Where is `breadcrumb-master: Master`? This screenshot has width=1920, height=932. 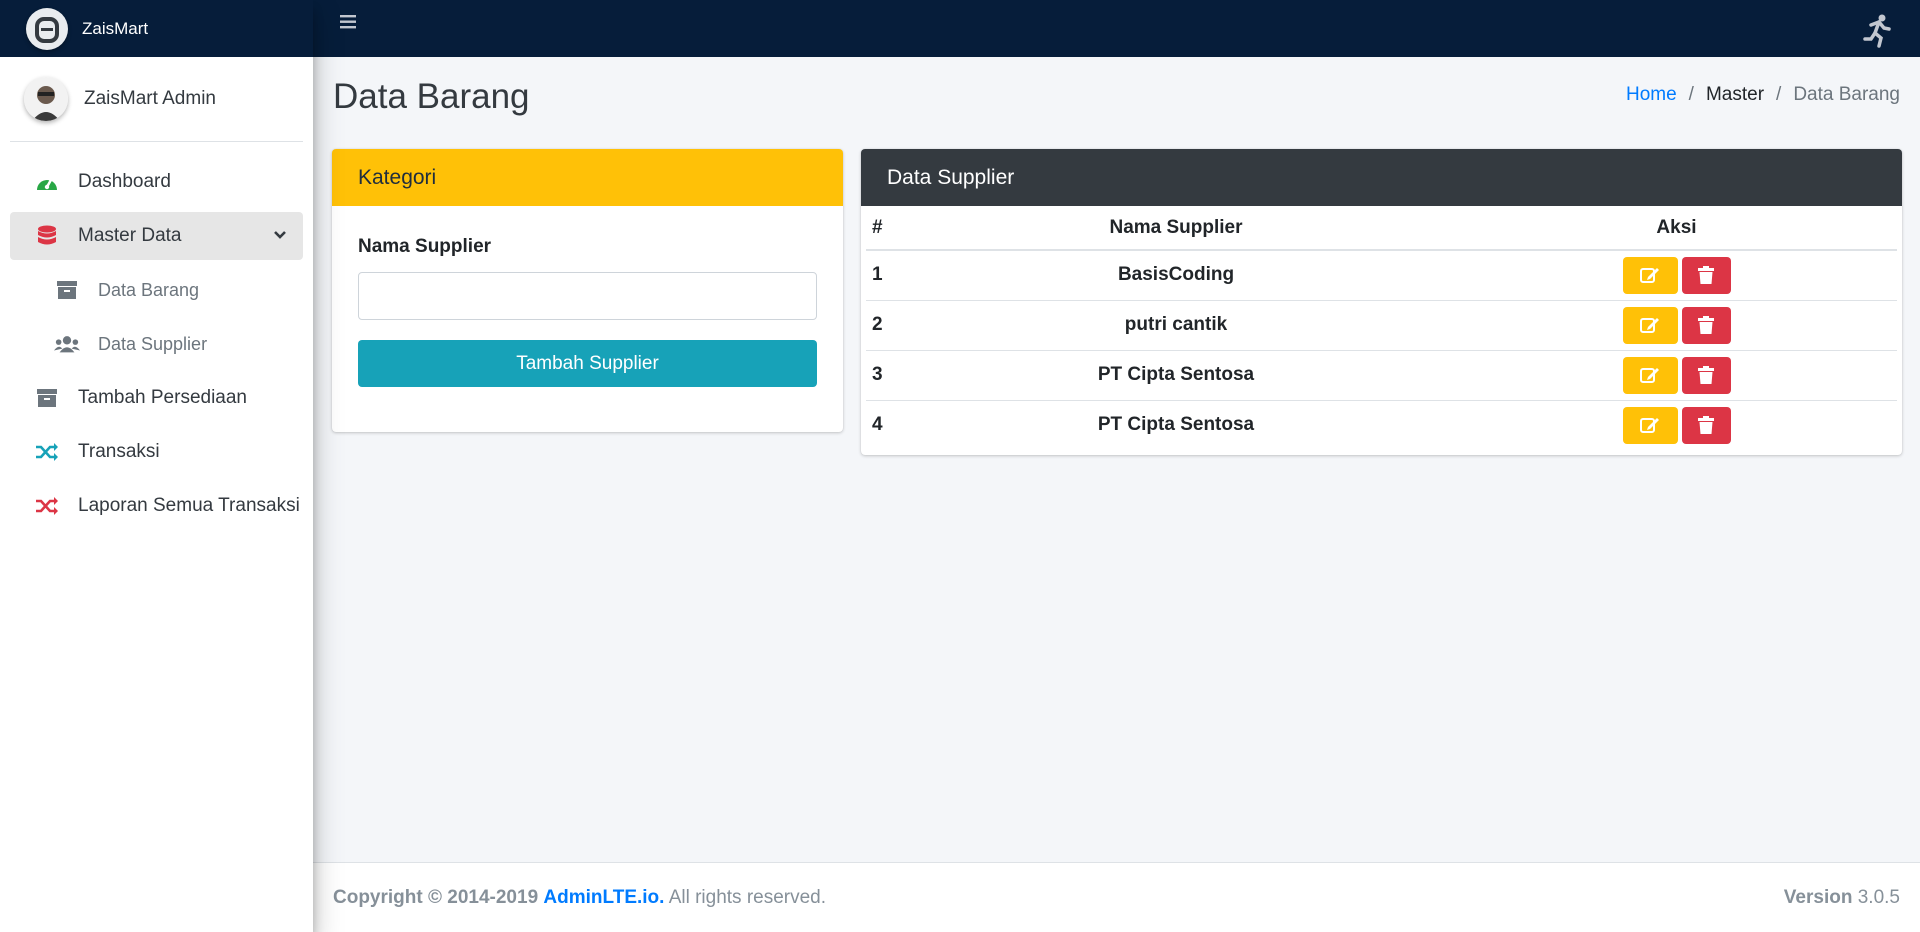 breadcrumb-master: Master is located at coordinates (1735, 94).